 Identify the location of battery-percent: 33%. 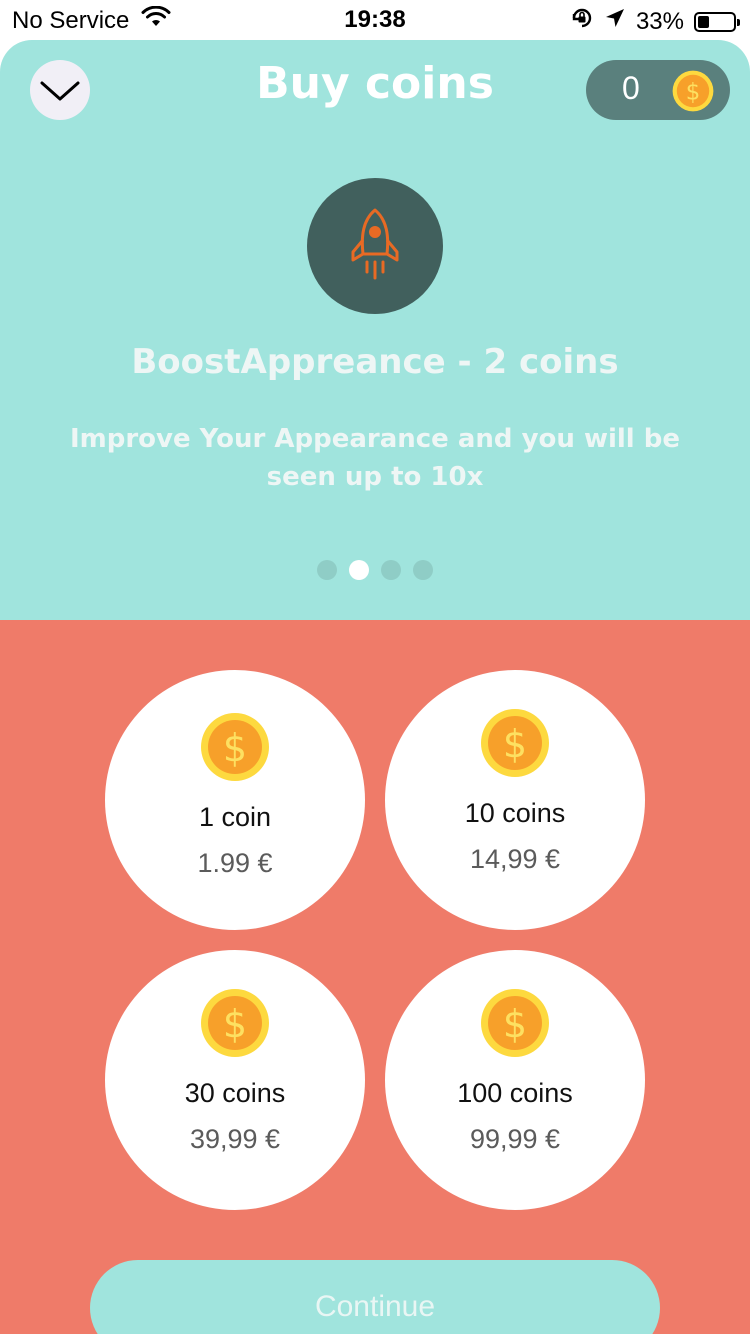
(659, 21).